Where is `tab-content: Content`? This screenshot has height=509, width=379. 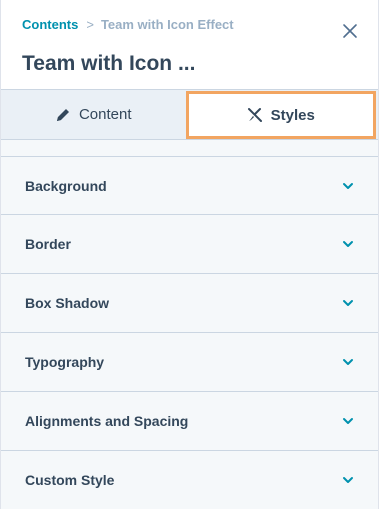
tab-content: Content is located at coordinates (93, 114).